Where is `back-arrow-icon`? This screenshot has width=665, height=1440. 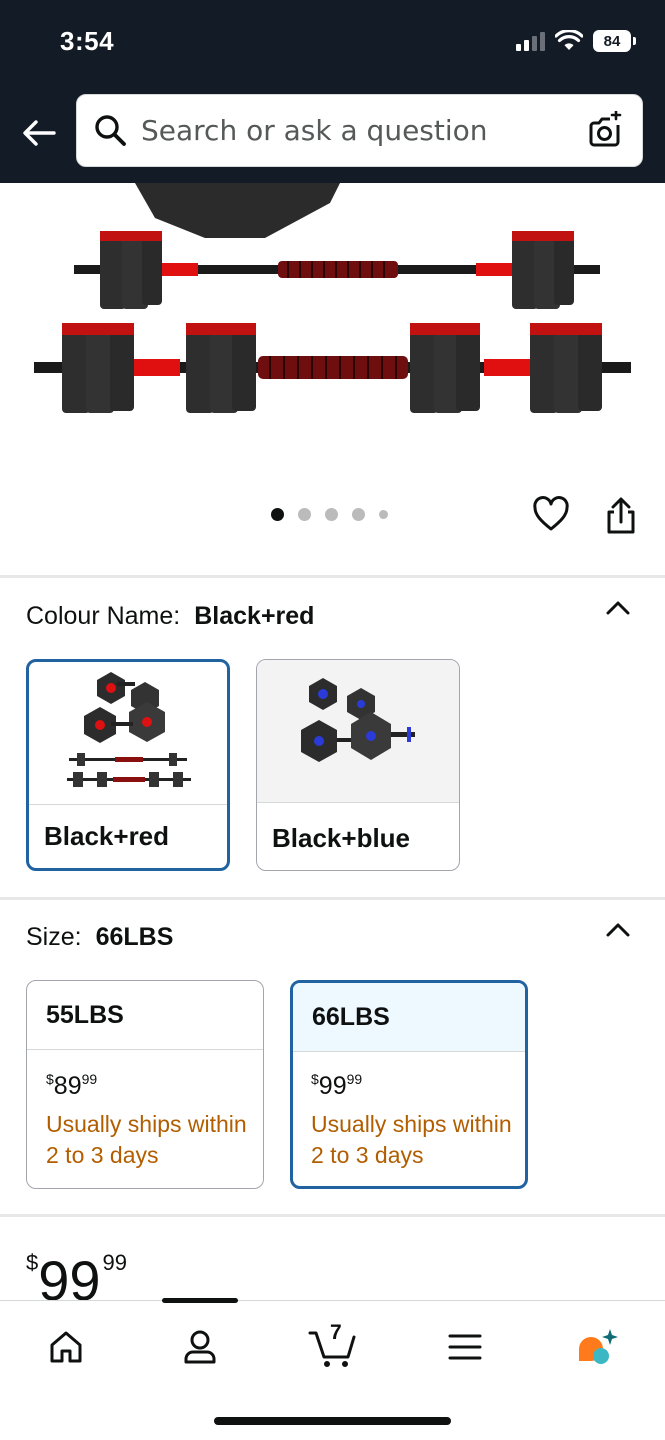
back-arrow-icon is located at coordinates (39, 133).